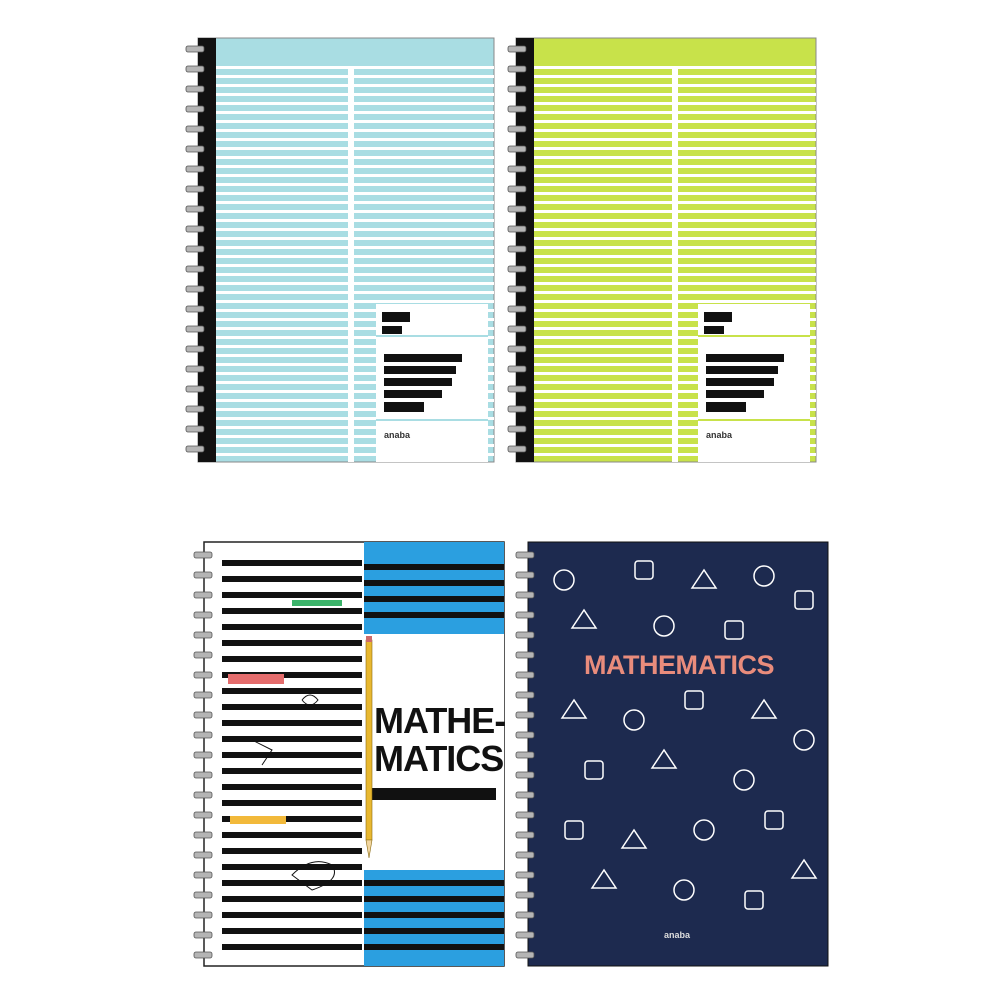 The height and width of the screenshot is (1000, 1000). I want to click on red-tag, so click(256, 679).